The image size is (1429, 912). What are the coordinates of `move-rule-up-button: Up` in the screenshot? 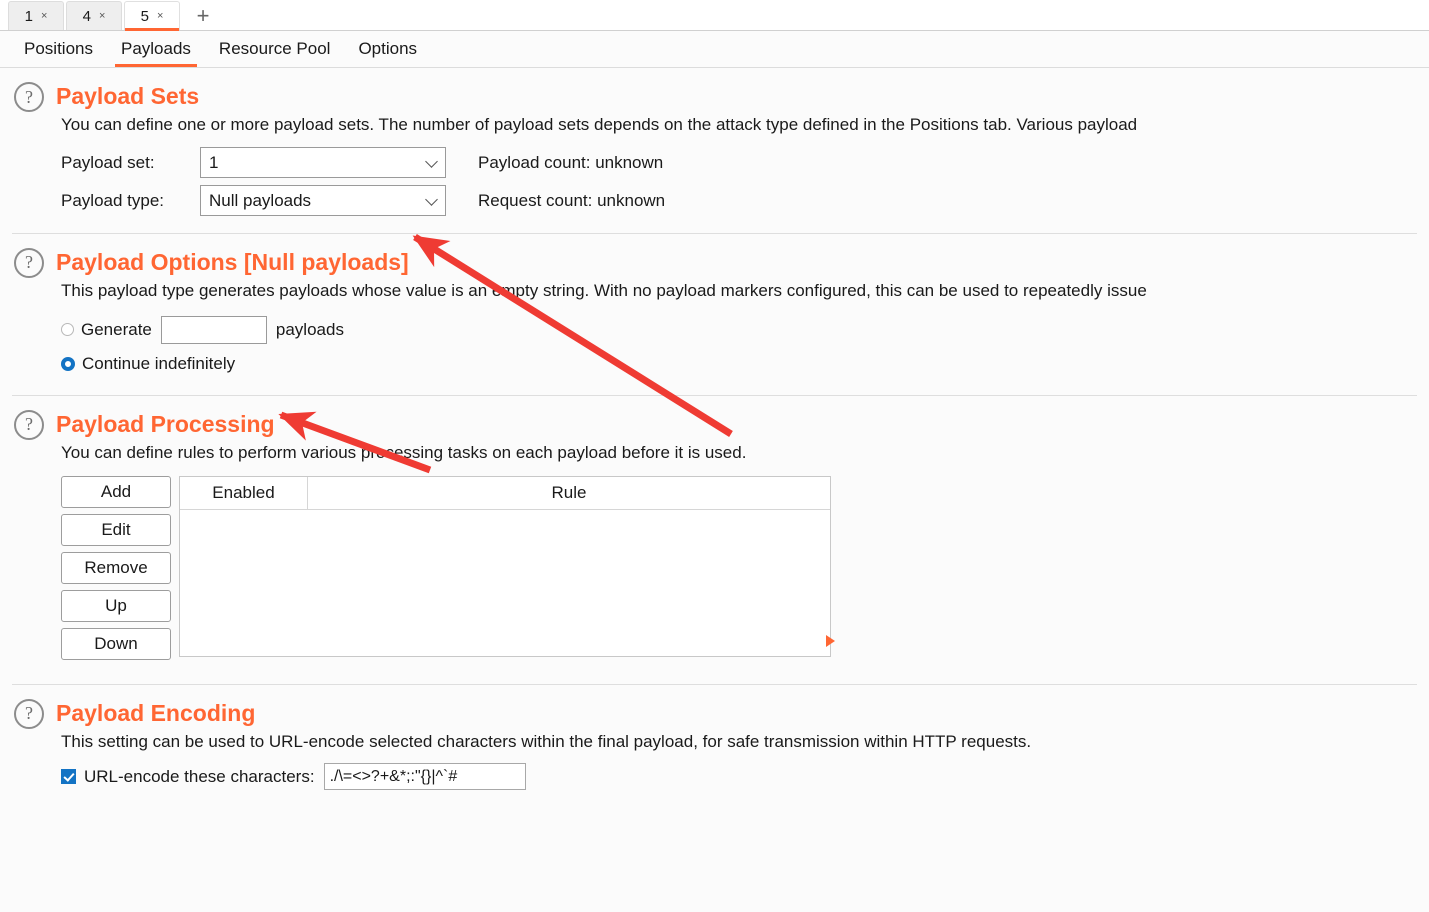 It's located at (116, 605).